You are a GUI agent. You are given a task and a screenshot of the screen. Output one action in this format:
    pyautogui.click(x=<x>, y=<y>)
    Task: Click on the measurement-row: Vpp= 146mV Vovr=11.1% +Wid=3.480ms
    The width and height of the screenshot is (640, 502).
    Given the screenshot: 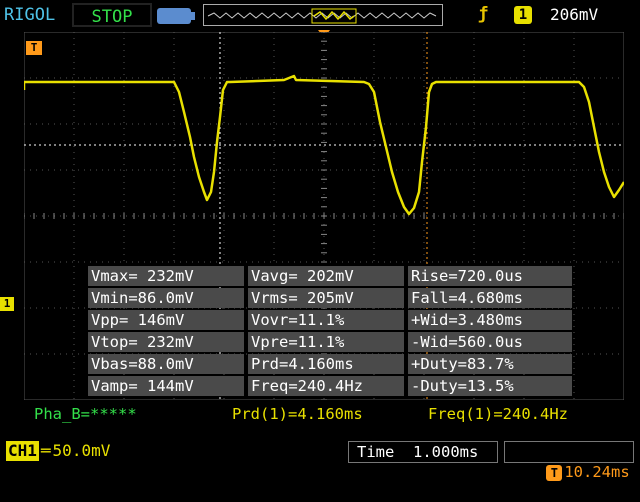 What is the action you would take?
    pyautogui.click(x=330, y=320)
    